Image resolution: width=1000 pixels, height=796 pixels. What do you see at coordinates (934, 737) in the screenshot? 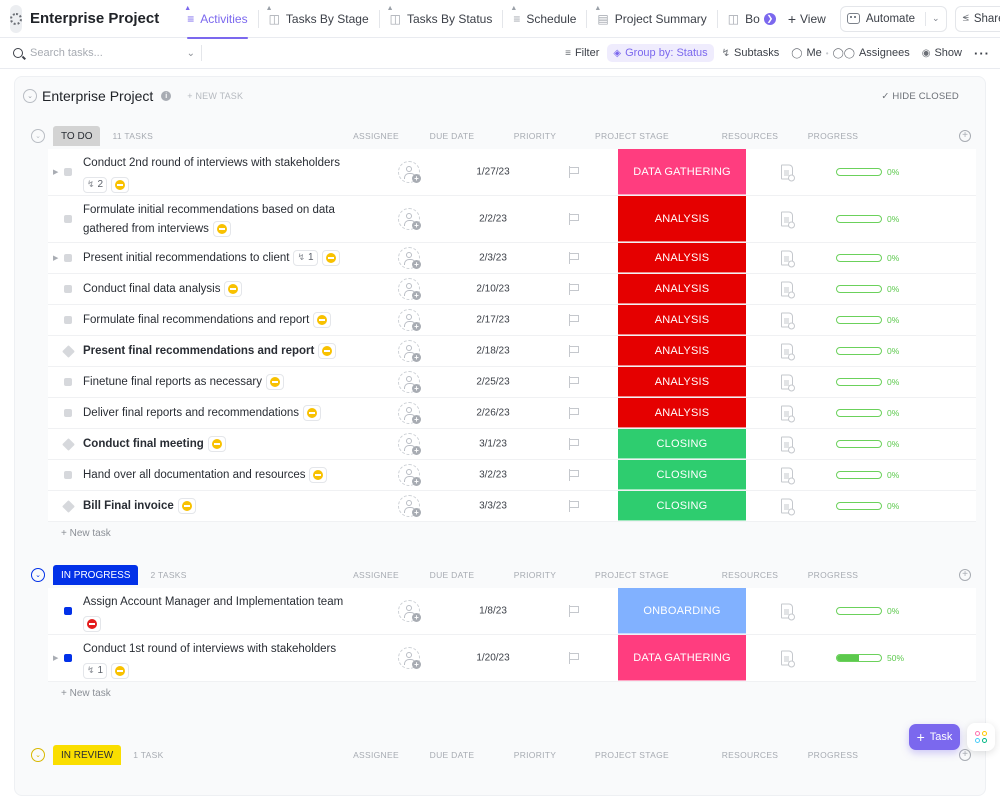
I see `add-task-fab: +Task` at bounding box center [934, 737].